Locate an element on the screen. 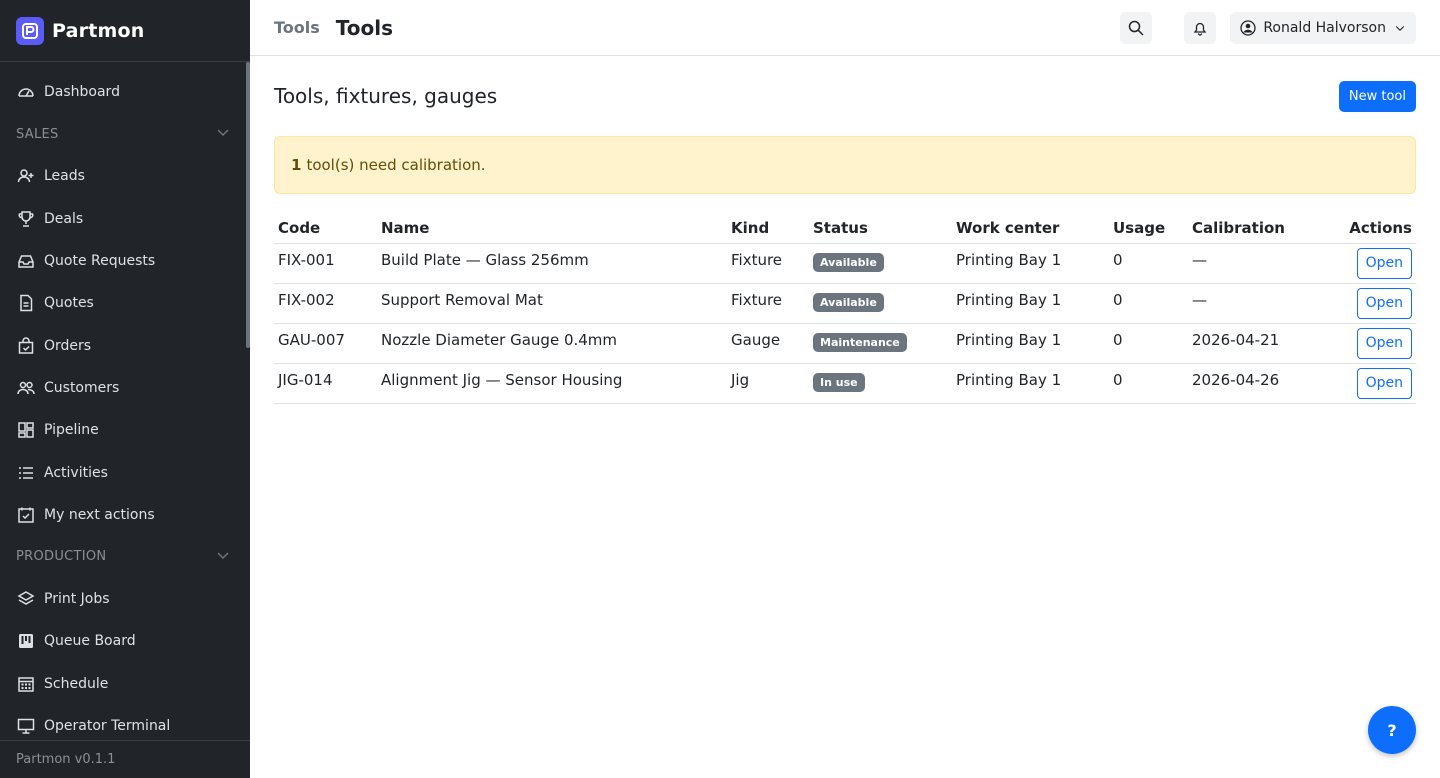  cell-code: JIG-014 is located at coordinates (325, 383).